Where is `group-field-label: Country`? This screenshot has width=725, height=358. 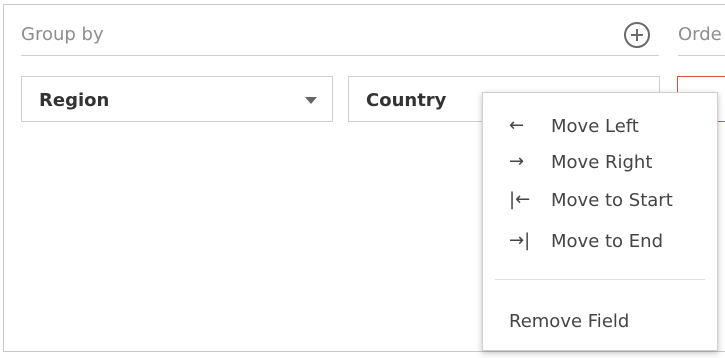 group-field-label: Country is located at coordinates (406, 100).